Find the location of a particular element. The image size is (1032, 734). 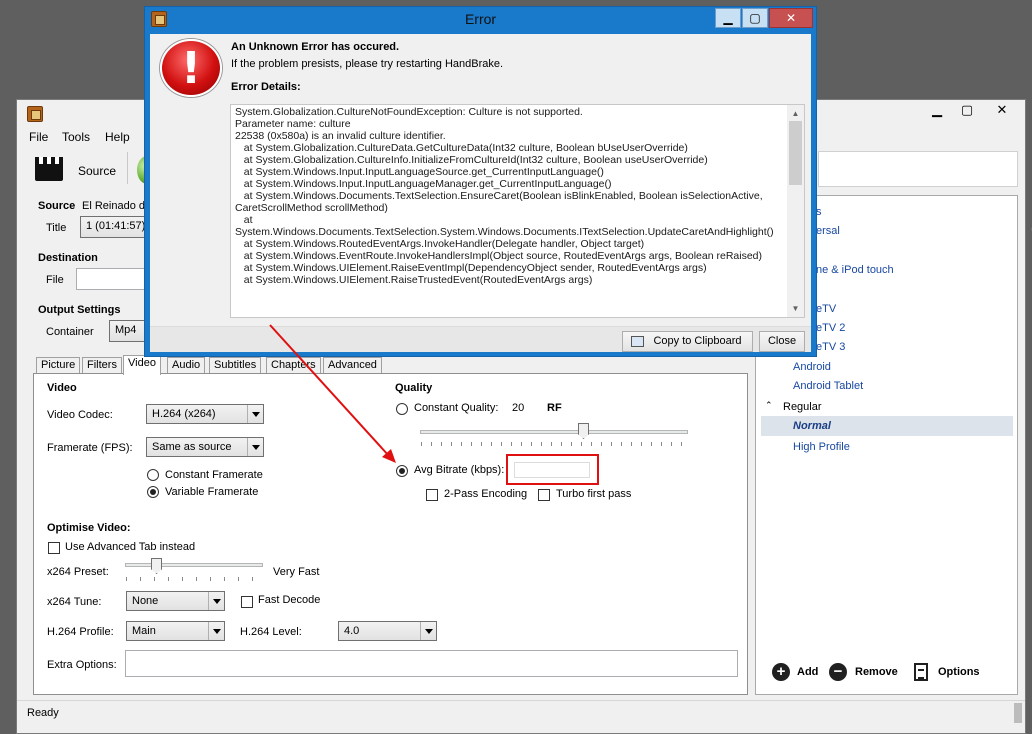

annotation-arrow-line is located at coordinates (329, 390).